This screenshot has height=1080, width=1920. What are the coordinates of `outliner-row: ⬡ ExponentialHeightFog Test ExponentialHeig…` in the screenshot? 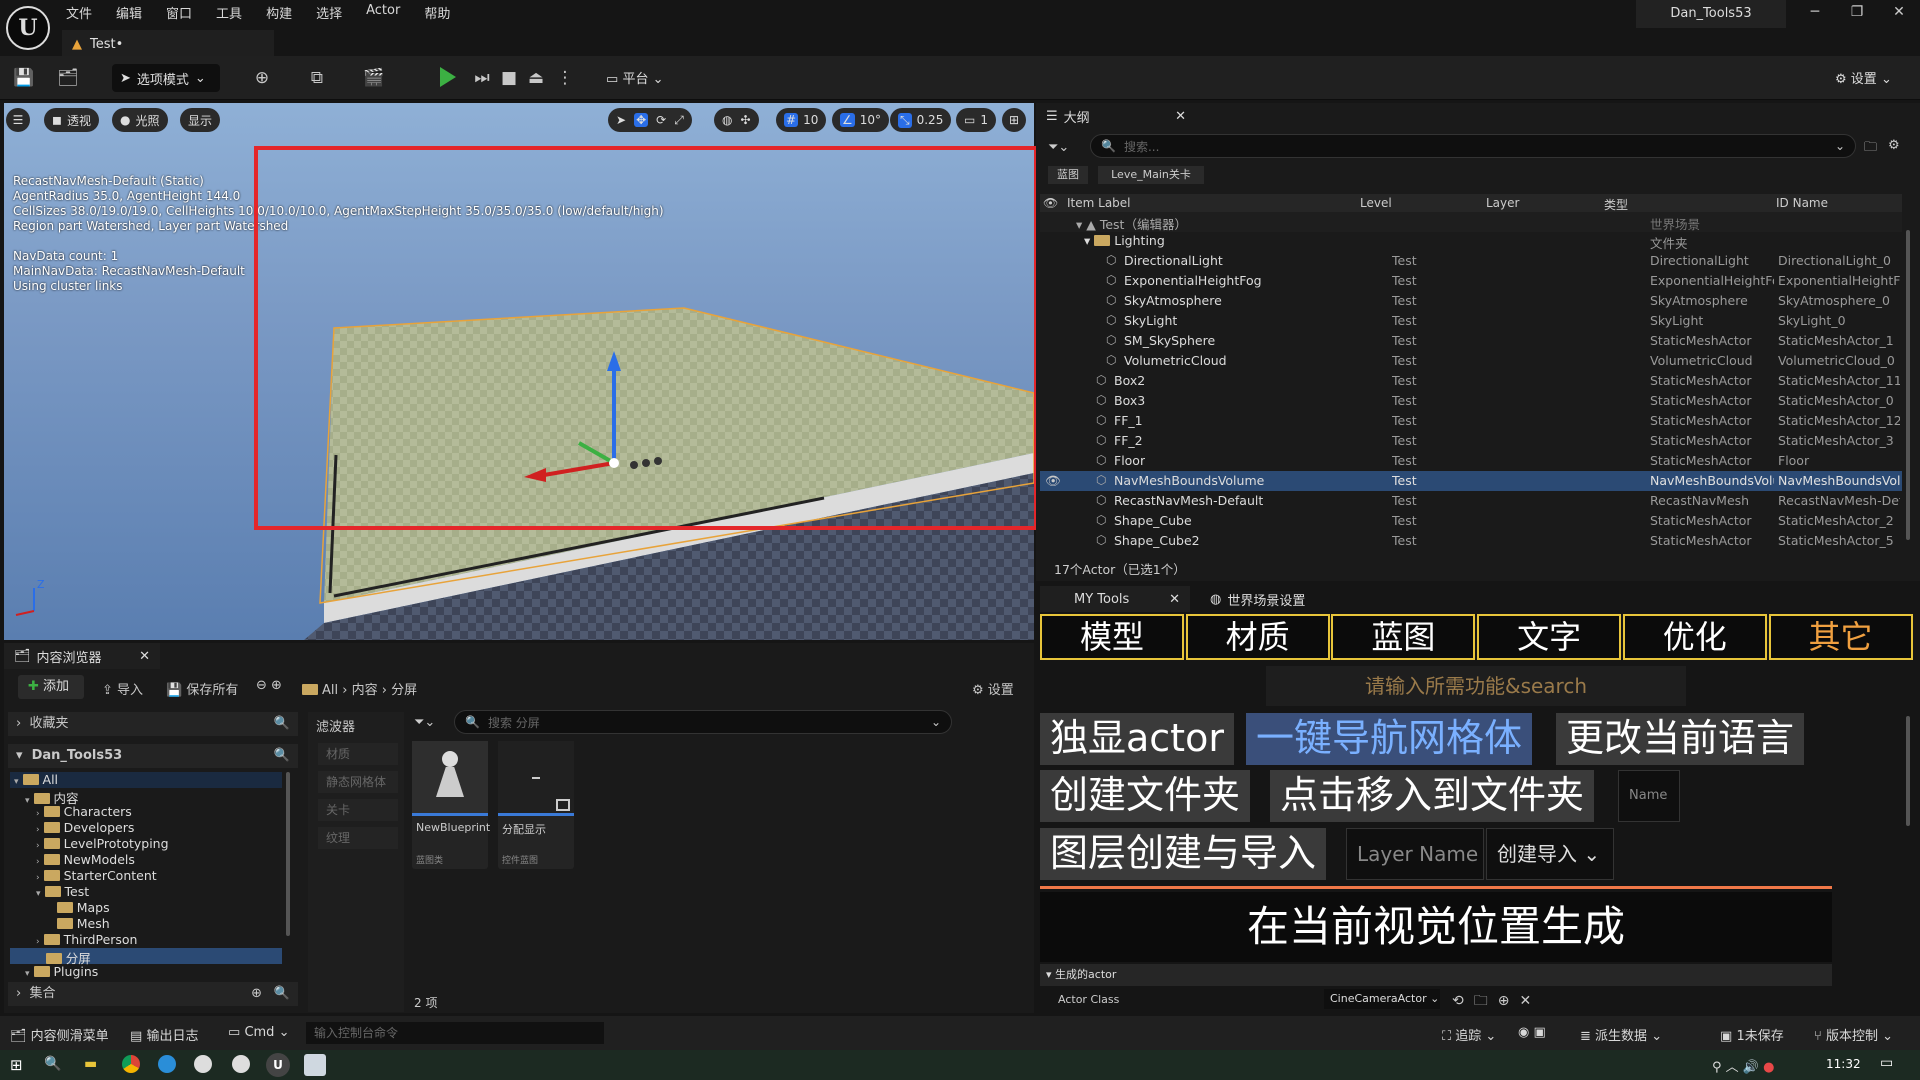 It's located at (1471, 281).